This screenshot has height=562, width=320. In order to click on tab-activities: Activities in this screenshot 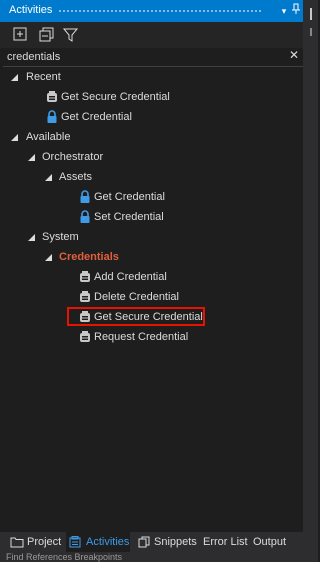, I will do `click(98, 542)`.